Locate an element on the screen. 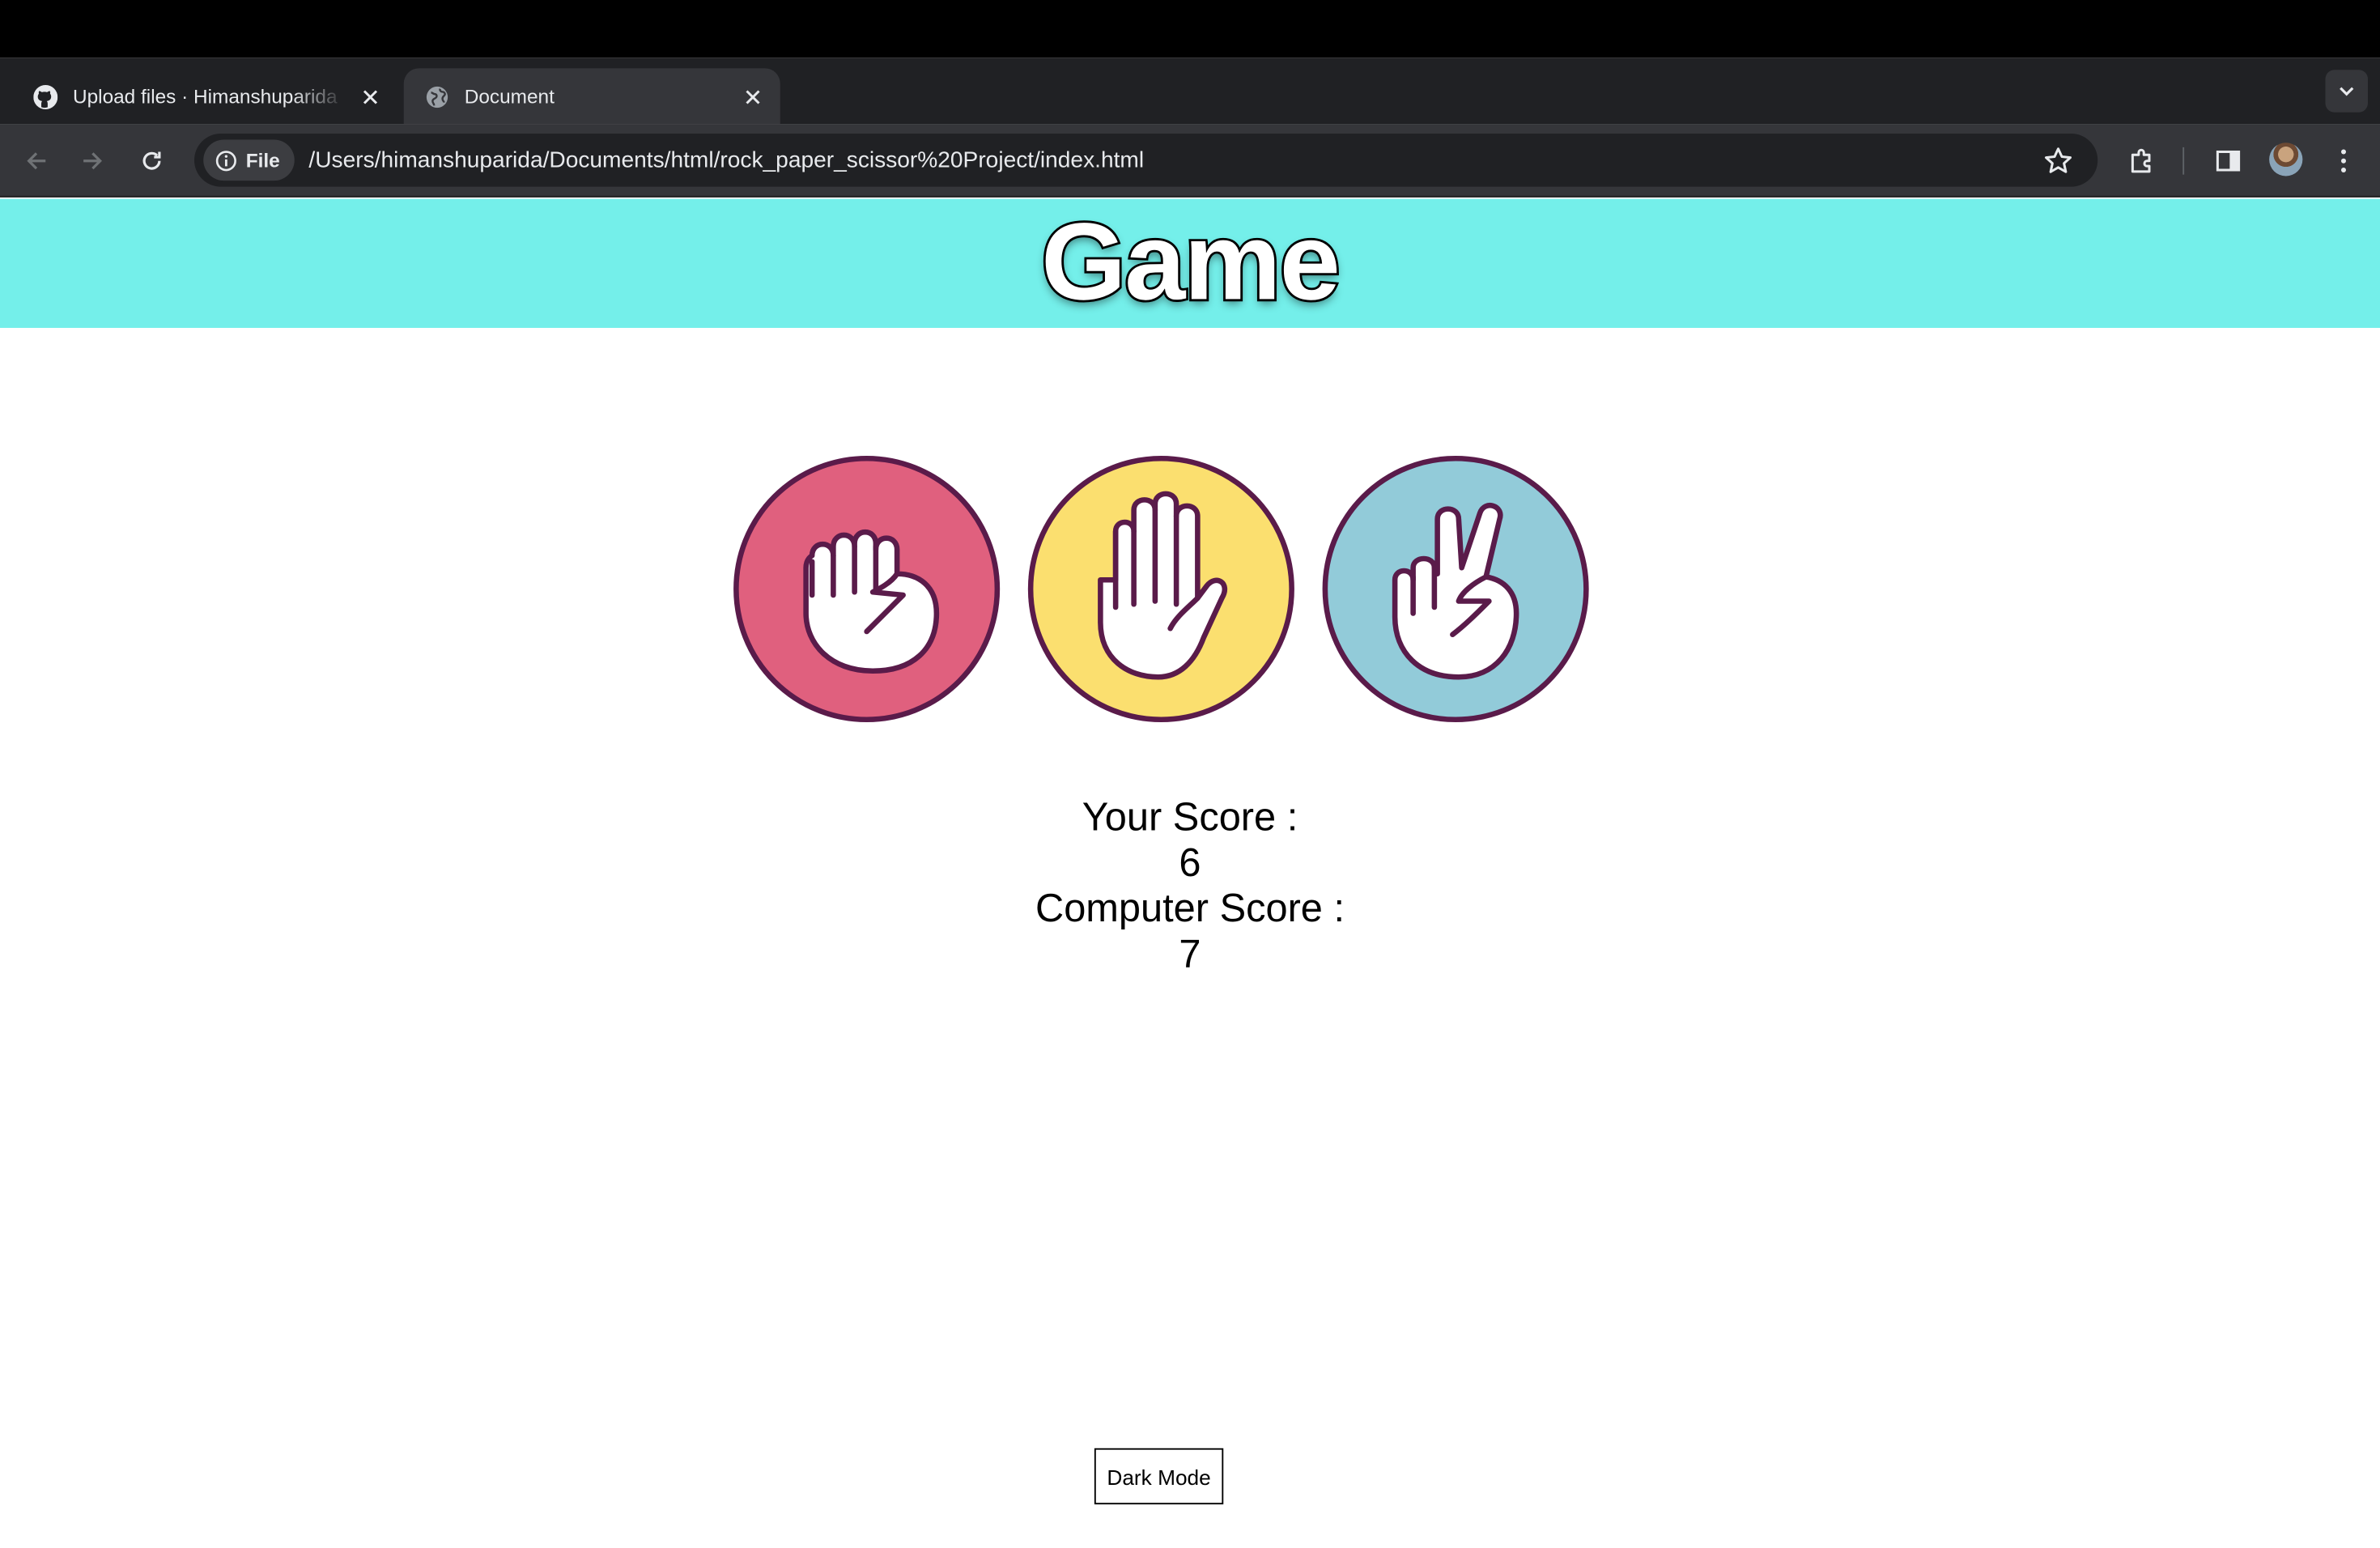  page-title: Game is located at coordinates (1190, 263).